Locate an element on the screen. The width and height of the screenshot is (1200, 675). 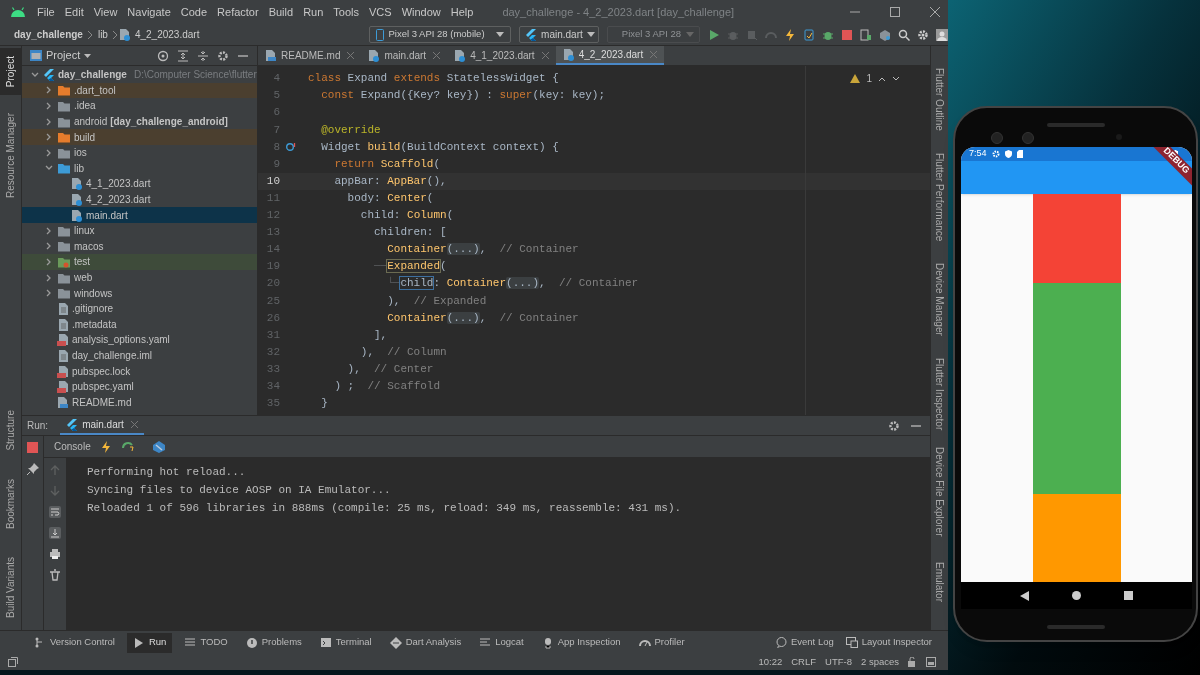
tool-window-button: TODO is located at coordinates (206, 642).